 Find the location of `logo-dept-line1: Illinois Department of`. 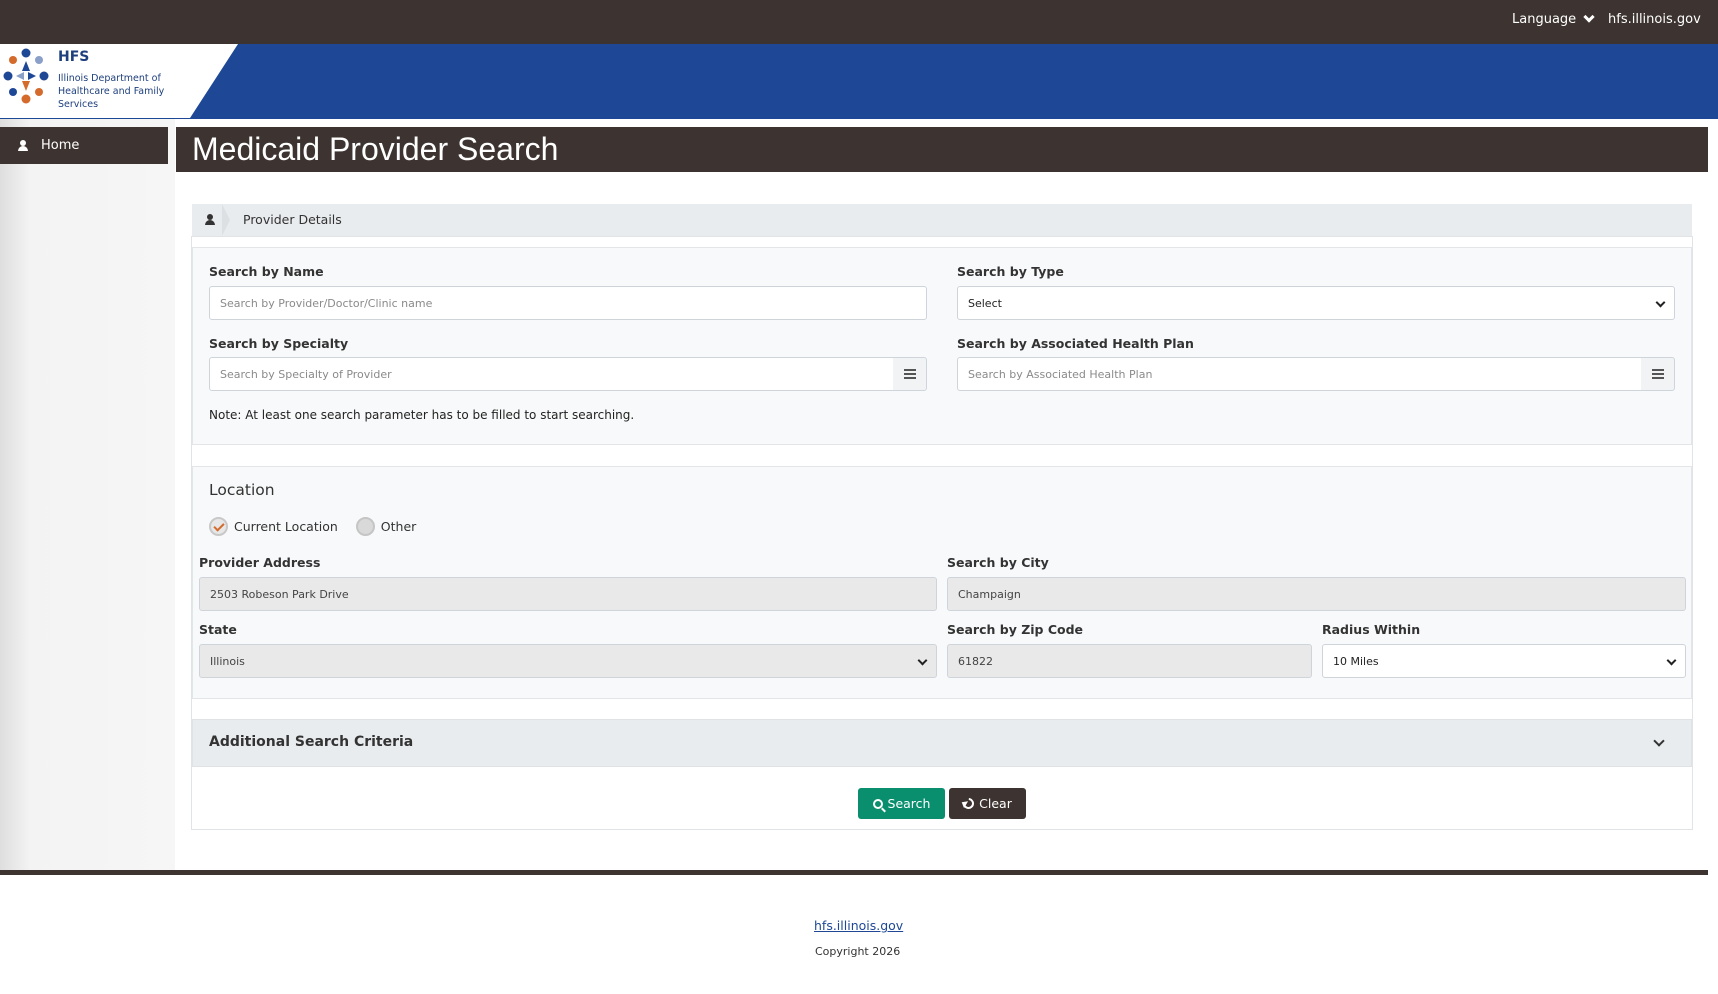

logo-dept-line1: Illinois Department of is located at coordinates (109, 78).